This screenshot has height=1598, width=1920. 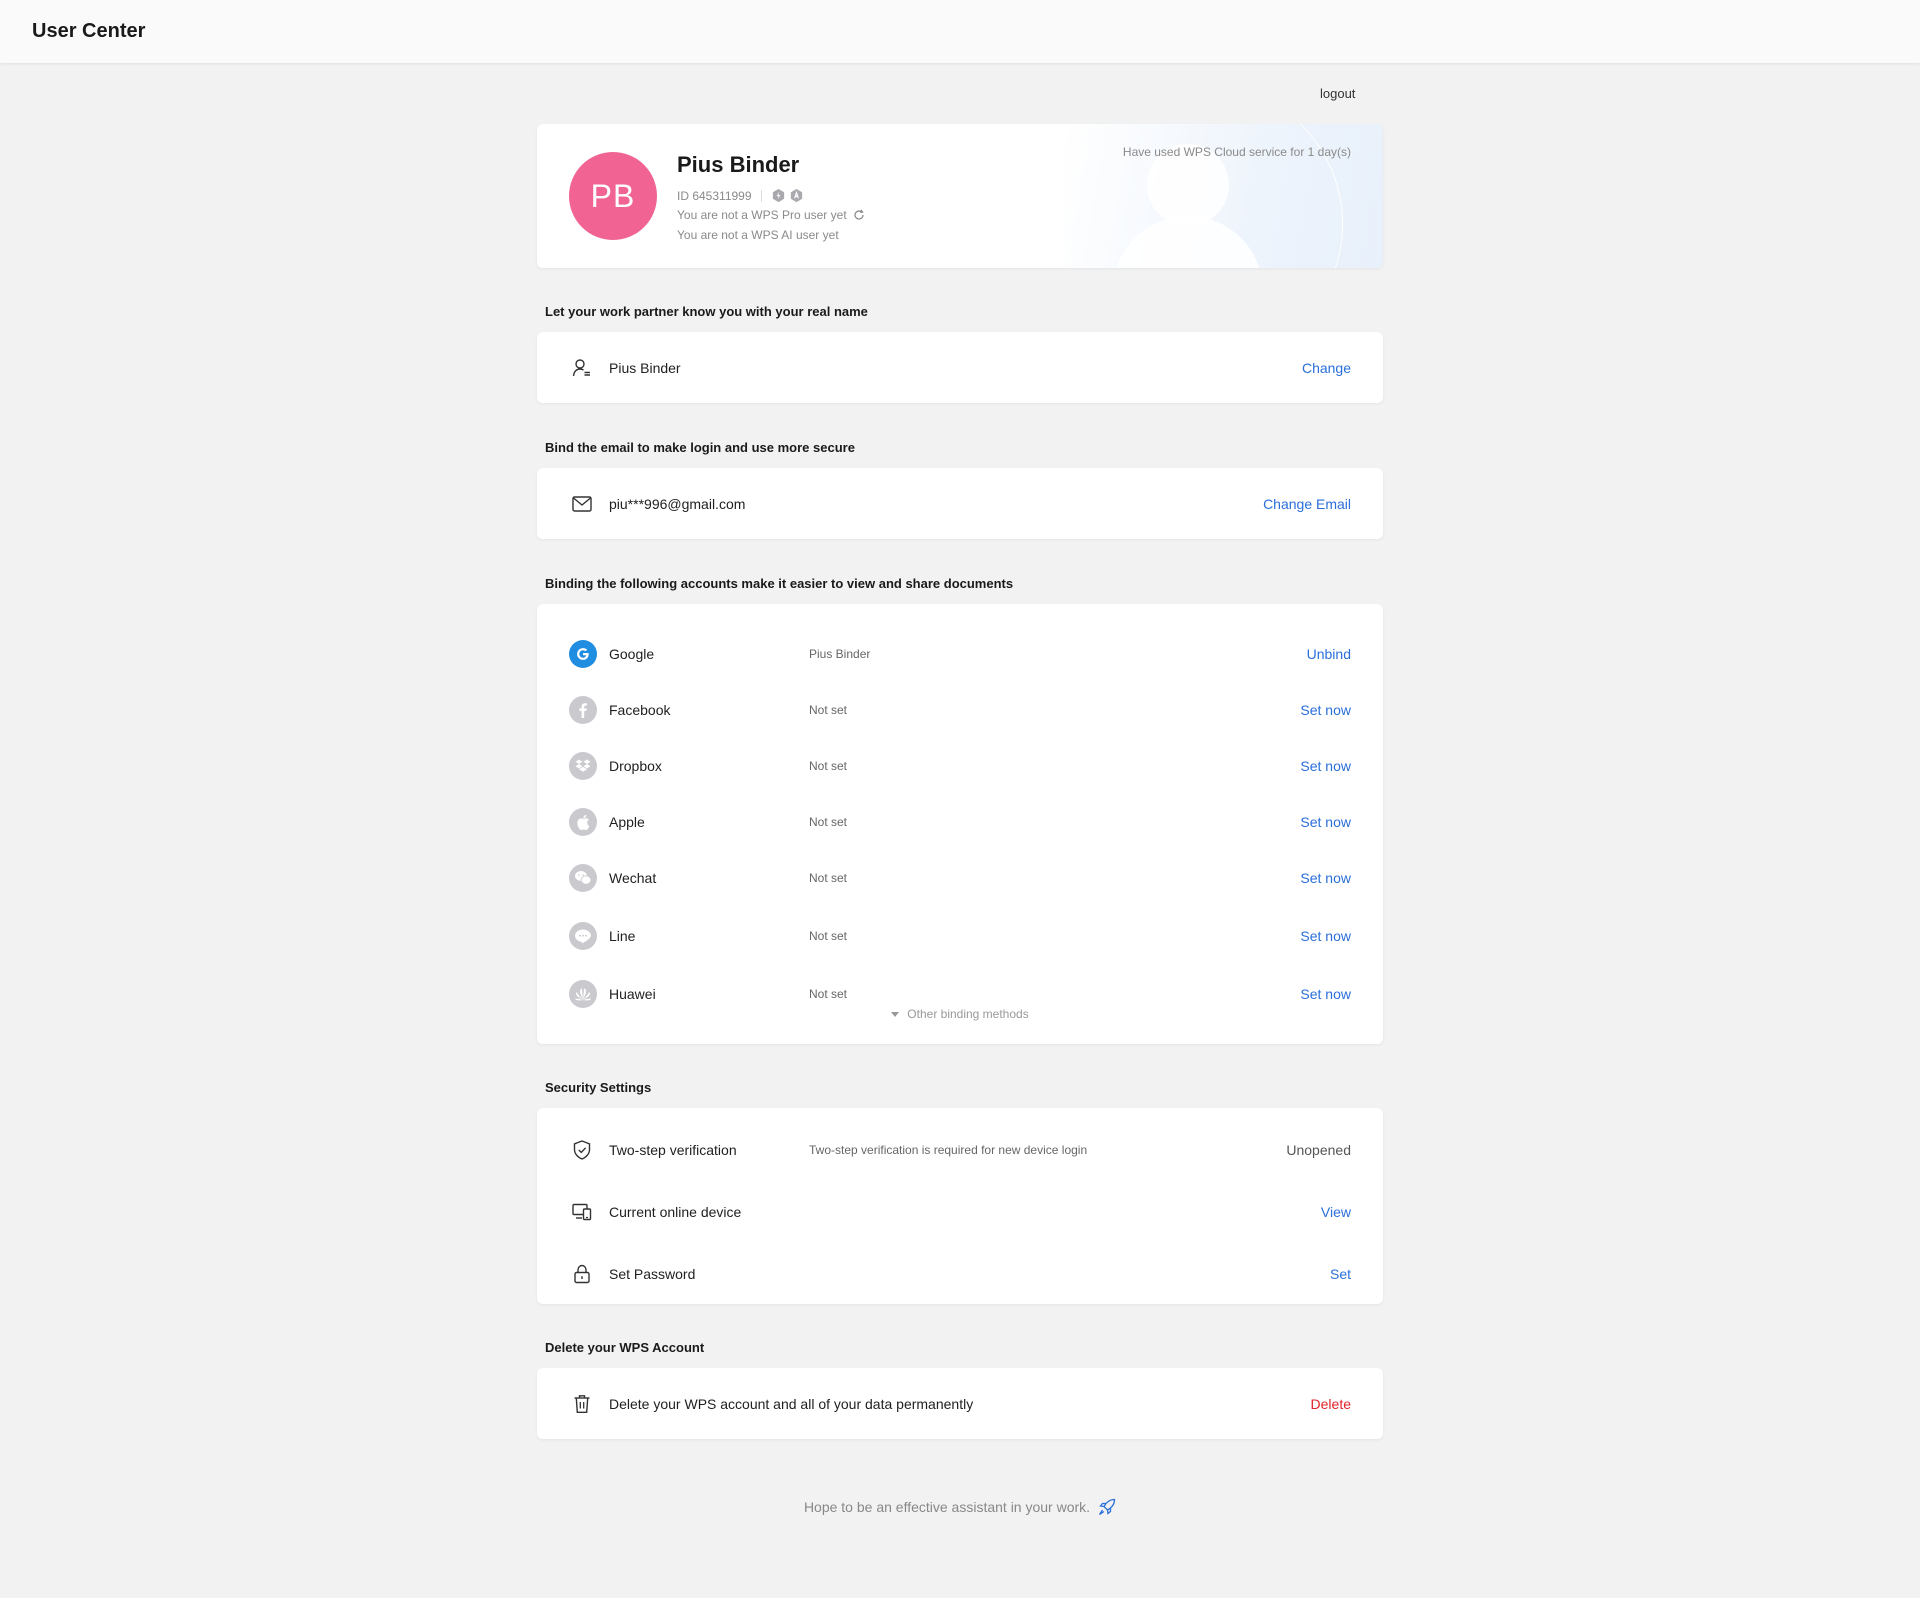 What do you see at coordinates (673, 1150) in the screenshot?
I see `security-item-name: Two-step verification` at bounding box center [673, 1150].